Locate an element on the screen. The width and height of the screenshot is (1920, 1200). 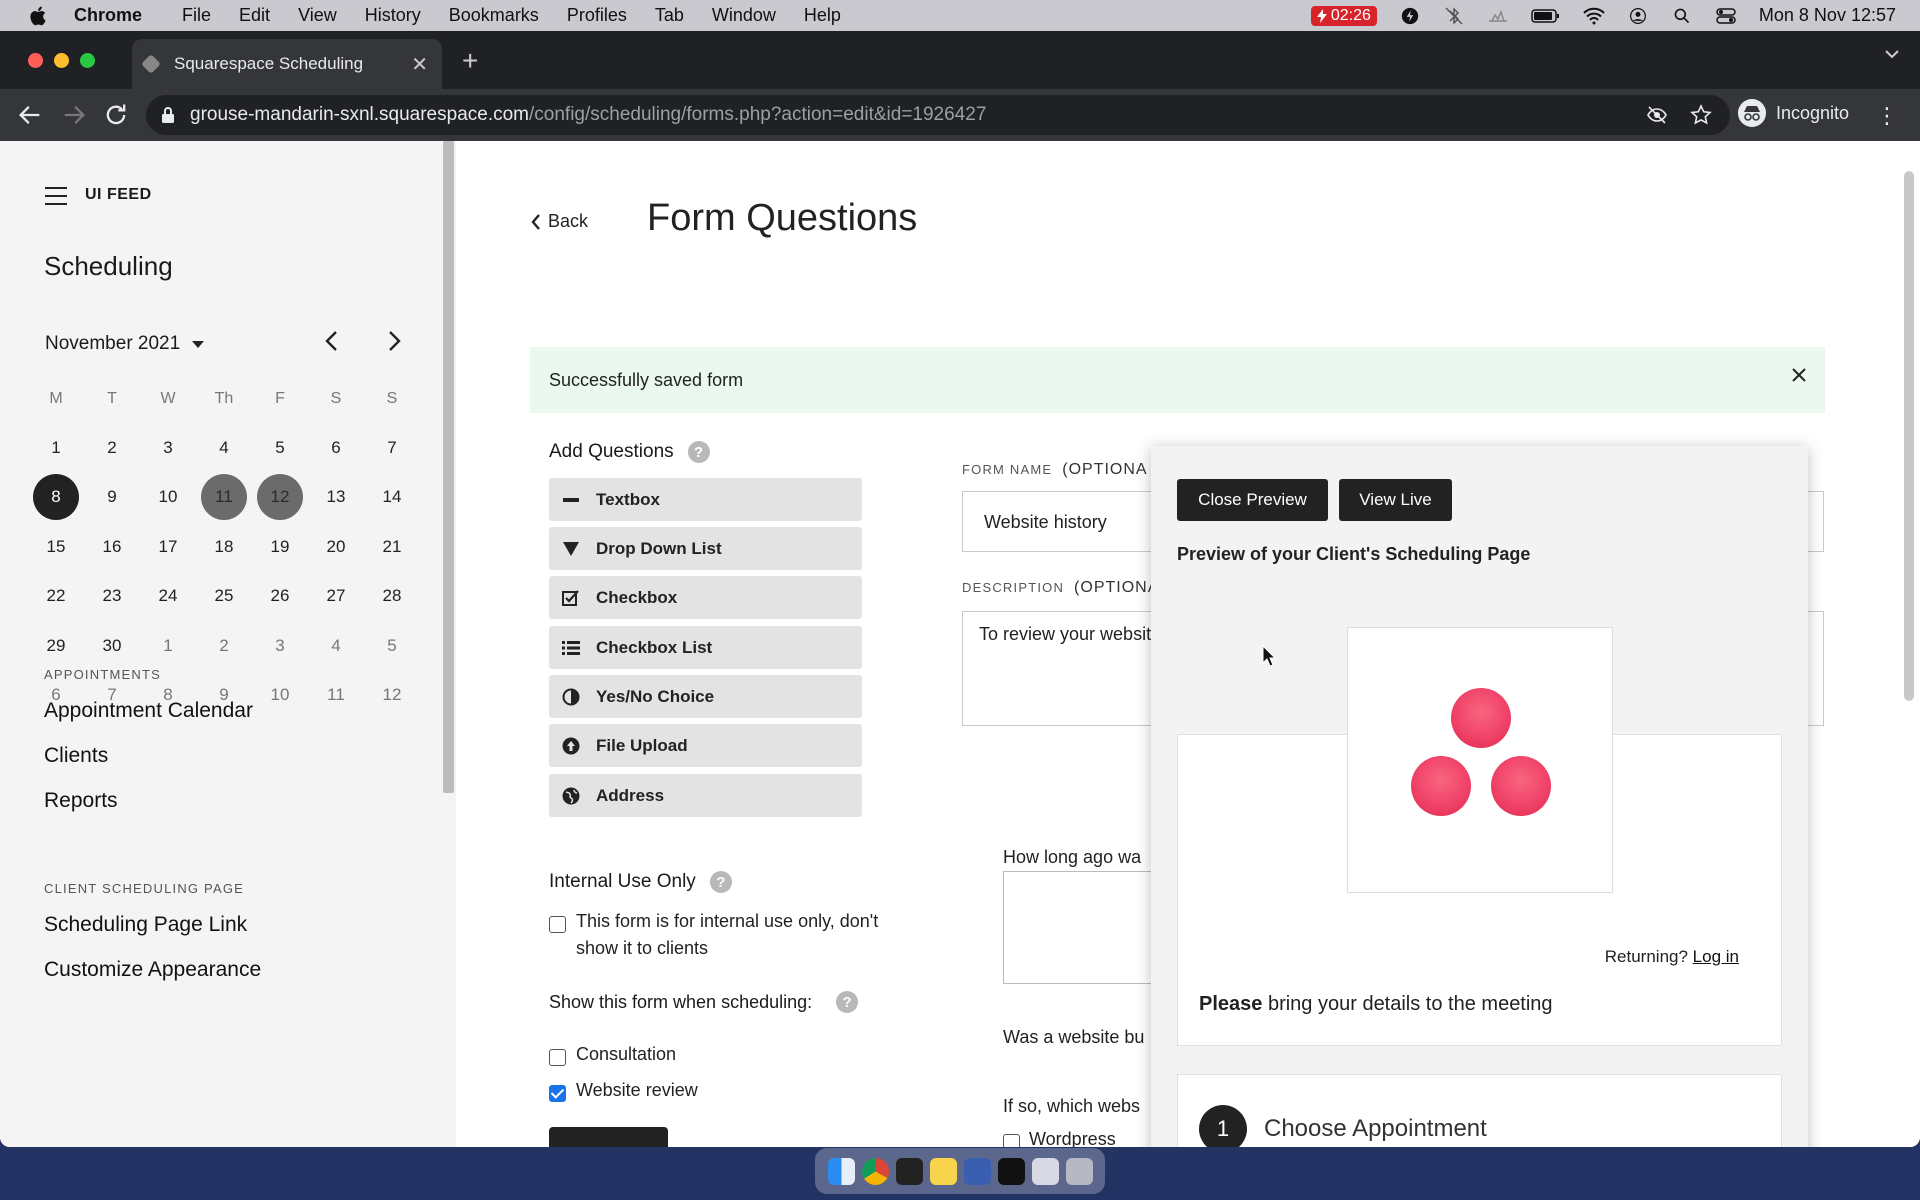
add-textbox-button: Textbox is located at coordinates (705, 499).